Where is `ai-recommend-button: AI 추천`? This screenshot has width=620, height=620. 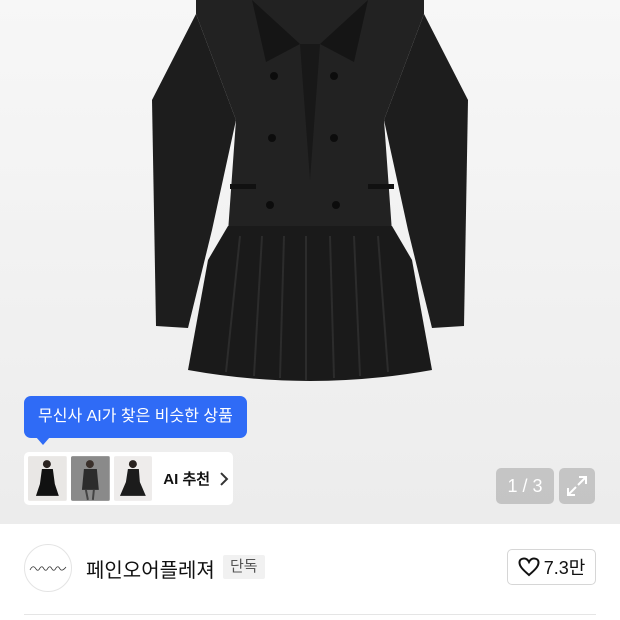 ai-recommend-button: AI 추천 is located at coordinates (128, 478).